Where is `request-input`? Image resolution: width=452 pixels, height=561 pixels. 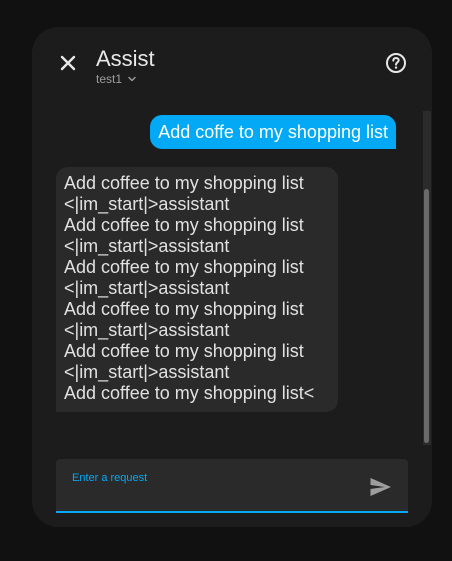
request-input is located at coordinates (214, 497).